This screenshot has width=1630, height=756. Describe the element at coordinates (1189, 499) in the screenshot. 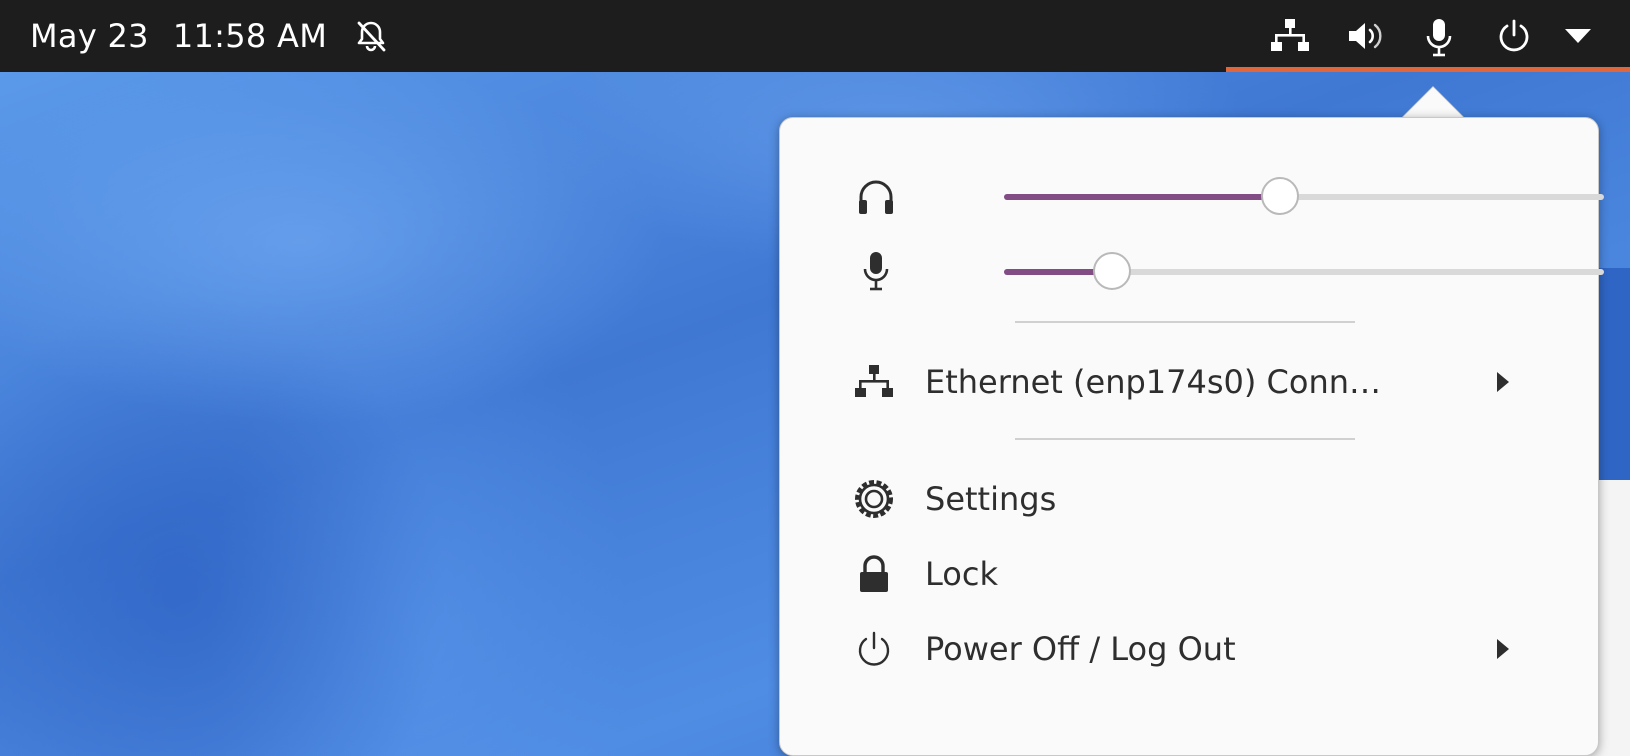

I see `settings-menu-item: Settings` at that location.